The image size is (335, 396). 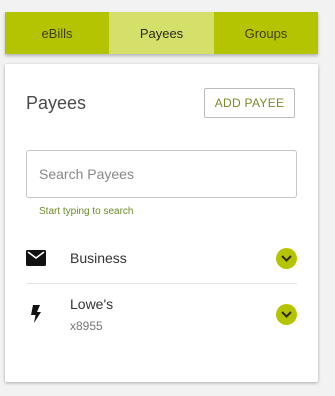 What do you see at coordinates (86, 211) in the screenshot?
I see `search-hint: Start typing to search` at bounding box center [86, 211].